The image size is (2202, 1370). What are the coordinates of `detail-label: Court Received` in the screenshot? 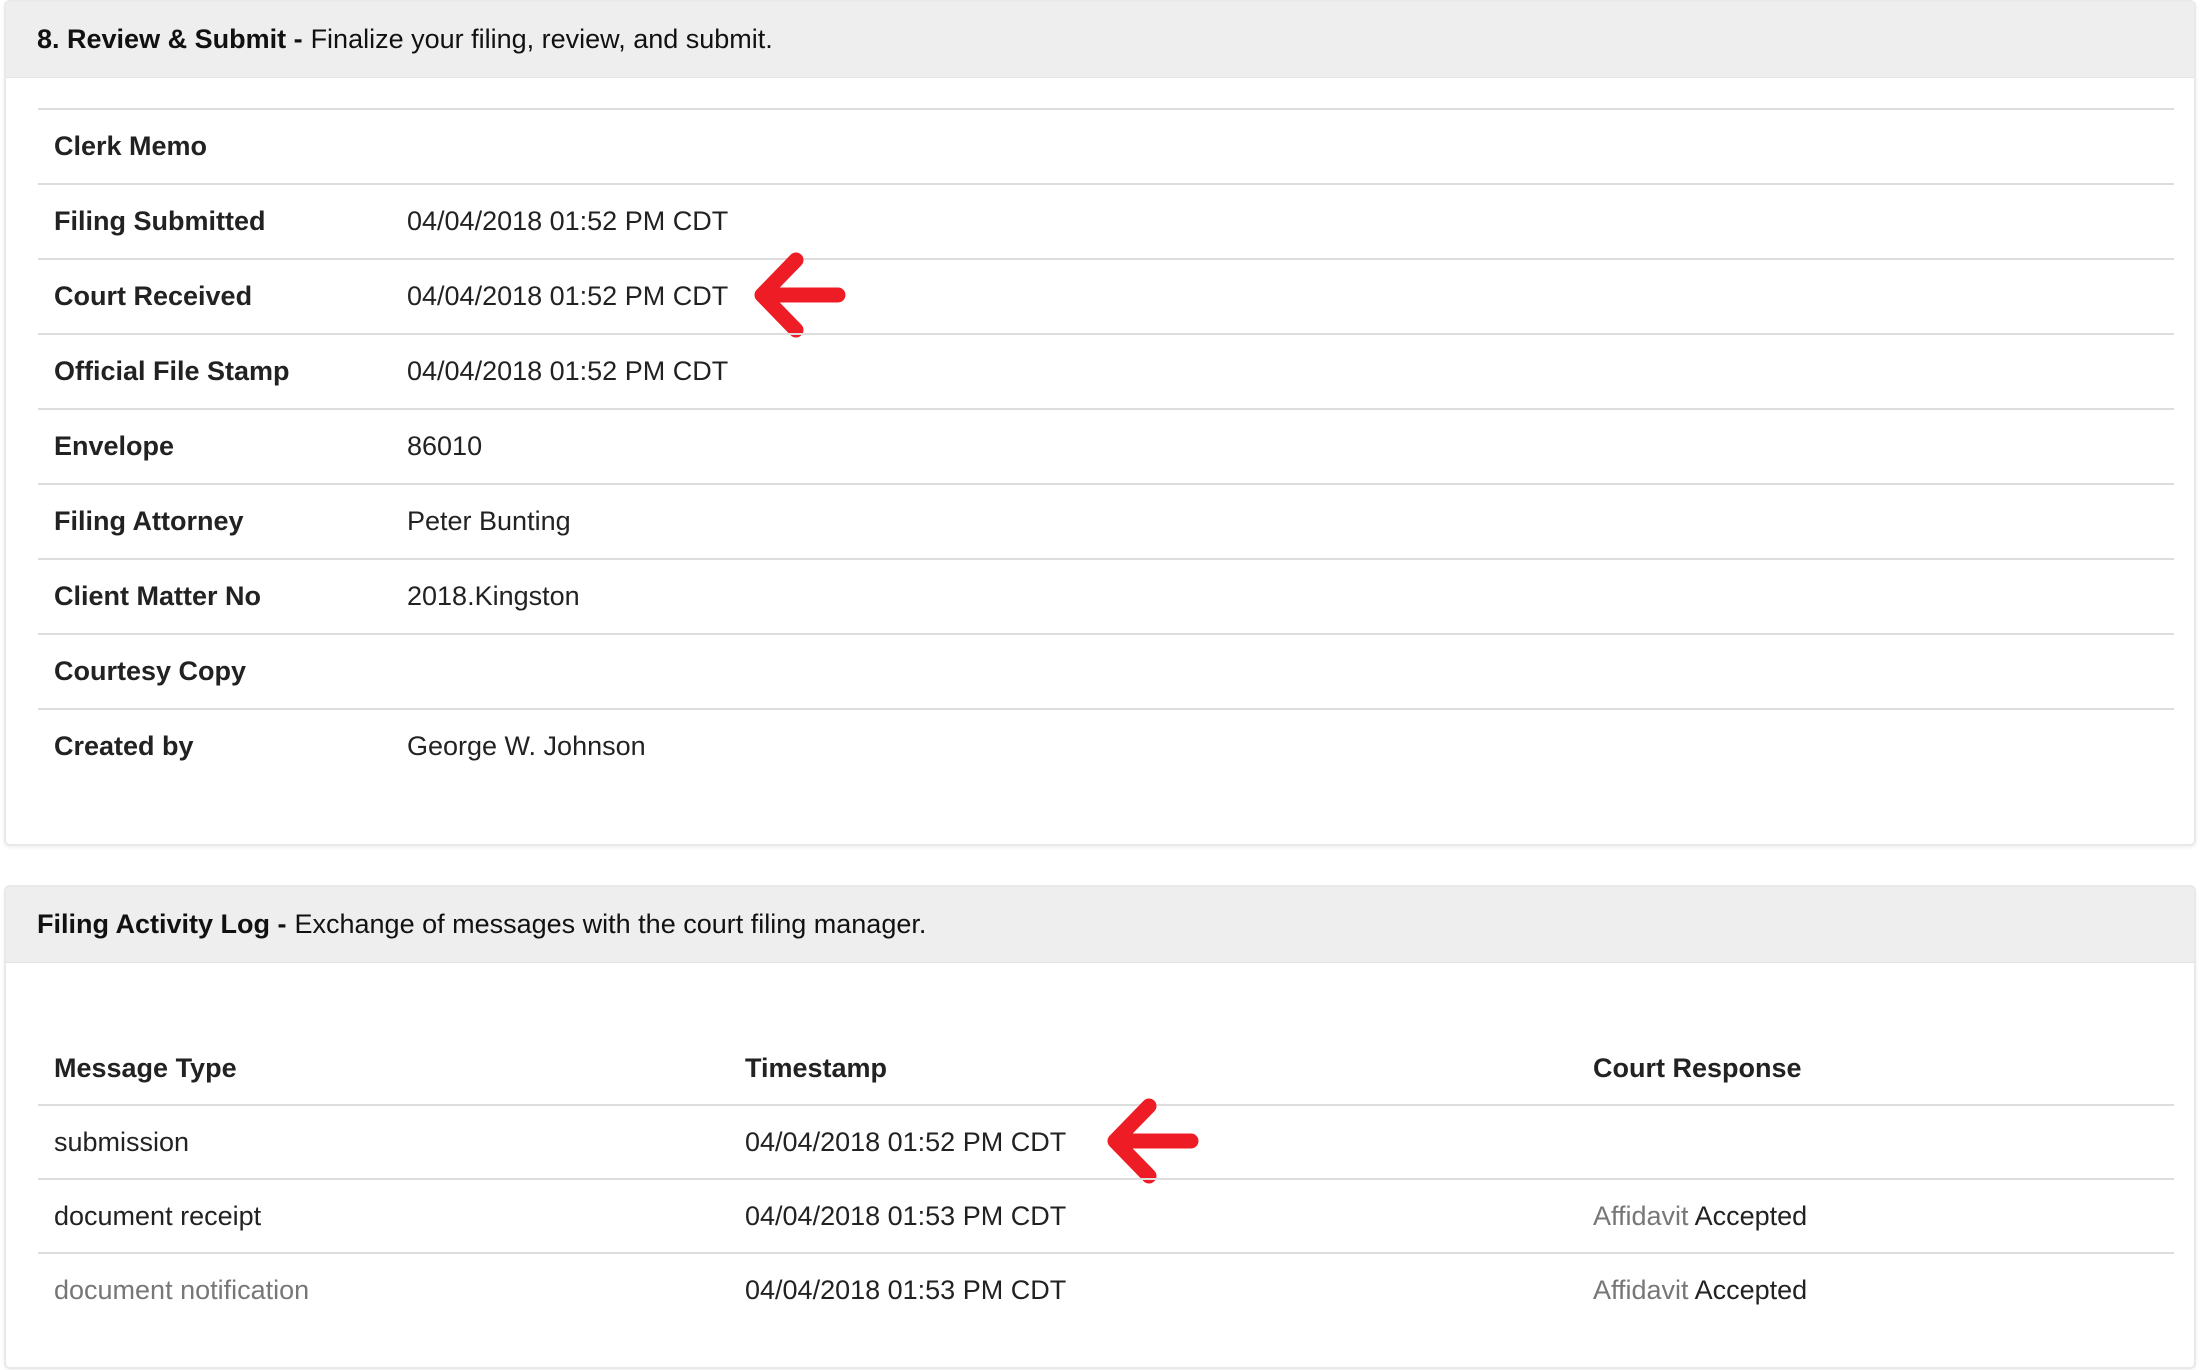 It's located at (153, 296).